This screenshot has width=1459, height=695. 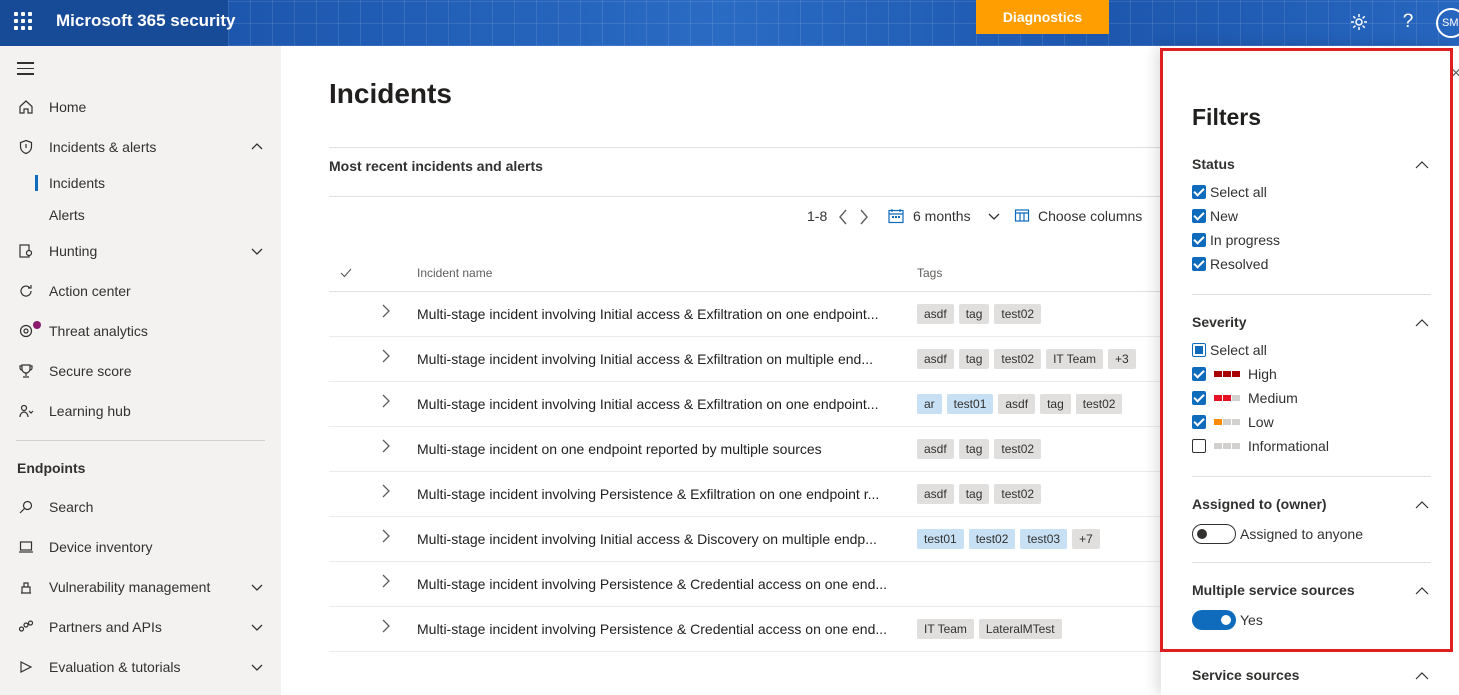 I want to click on nav-item-device-inventory: Device inventory, so click(x=140, y=547).